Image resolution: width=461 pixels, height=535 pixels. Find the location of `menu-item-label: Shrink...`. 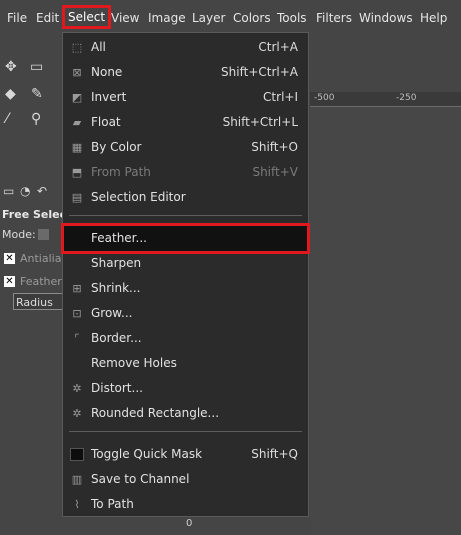

menu-item-label: Shrink... is located at coordinates (116, 288).